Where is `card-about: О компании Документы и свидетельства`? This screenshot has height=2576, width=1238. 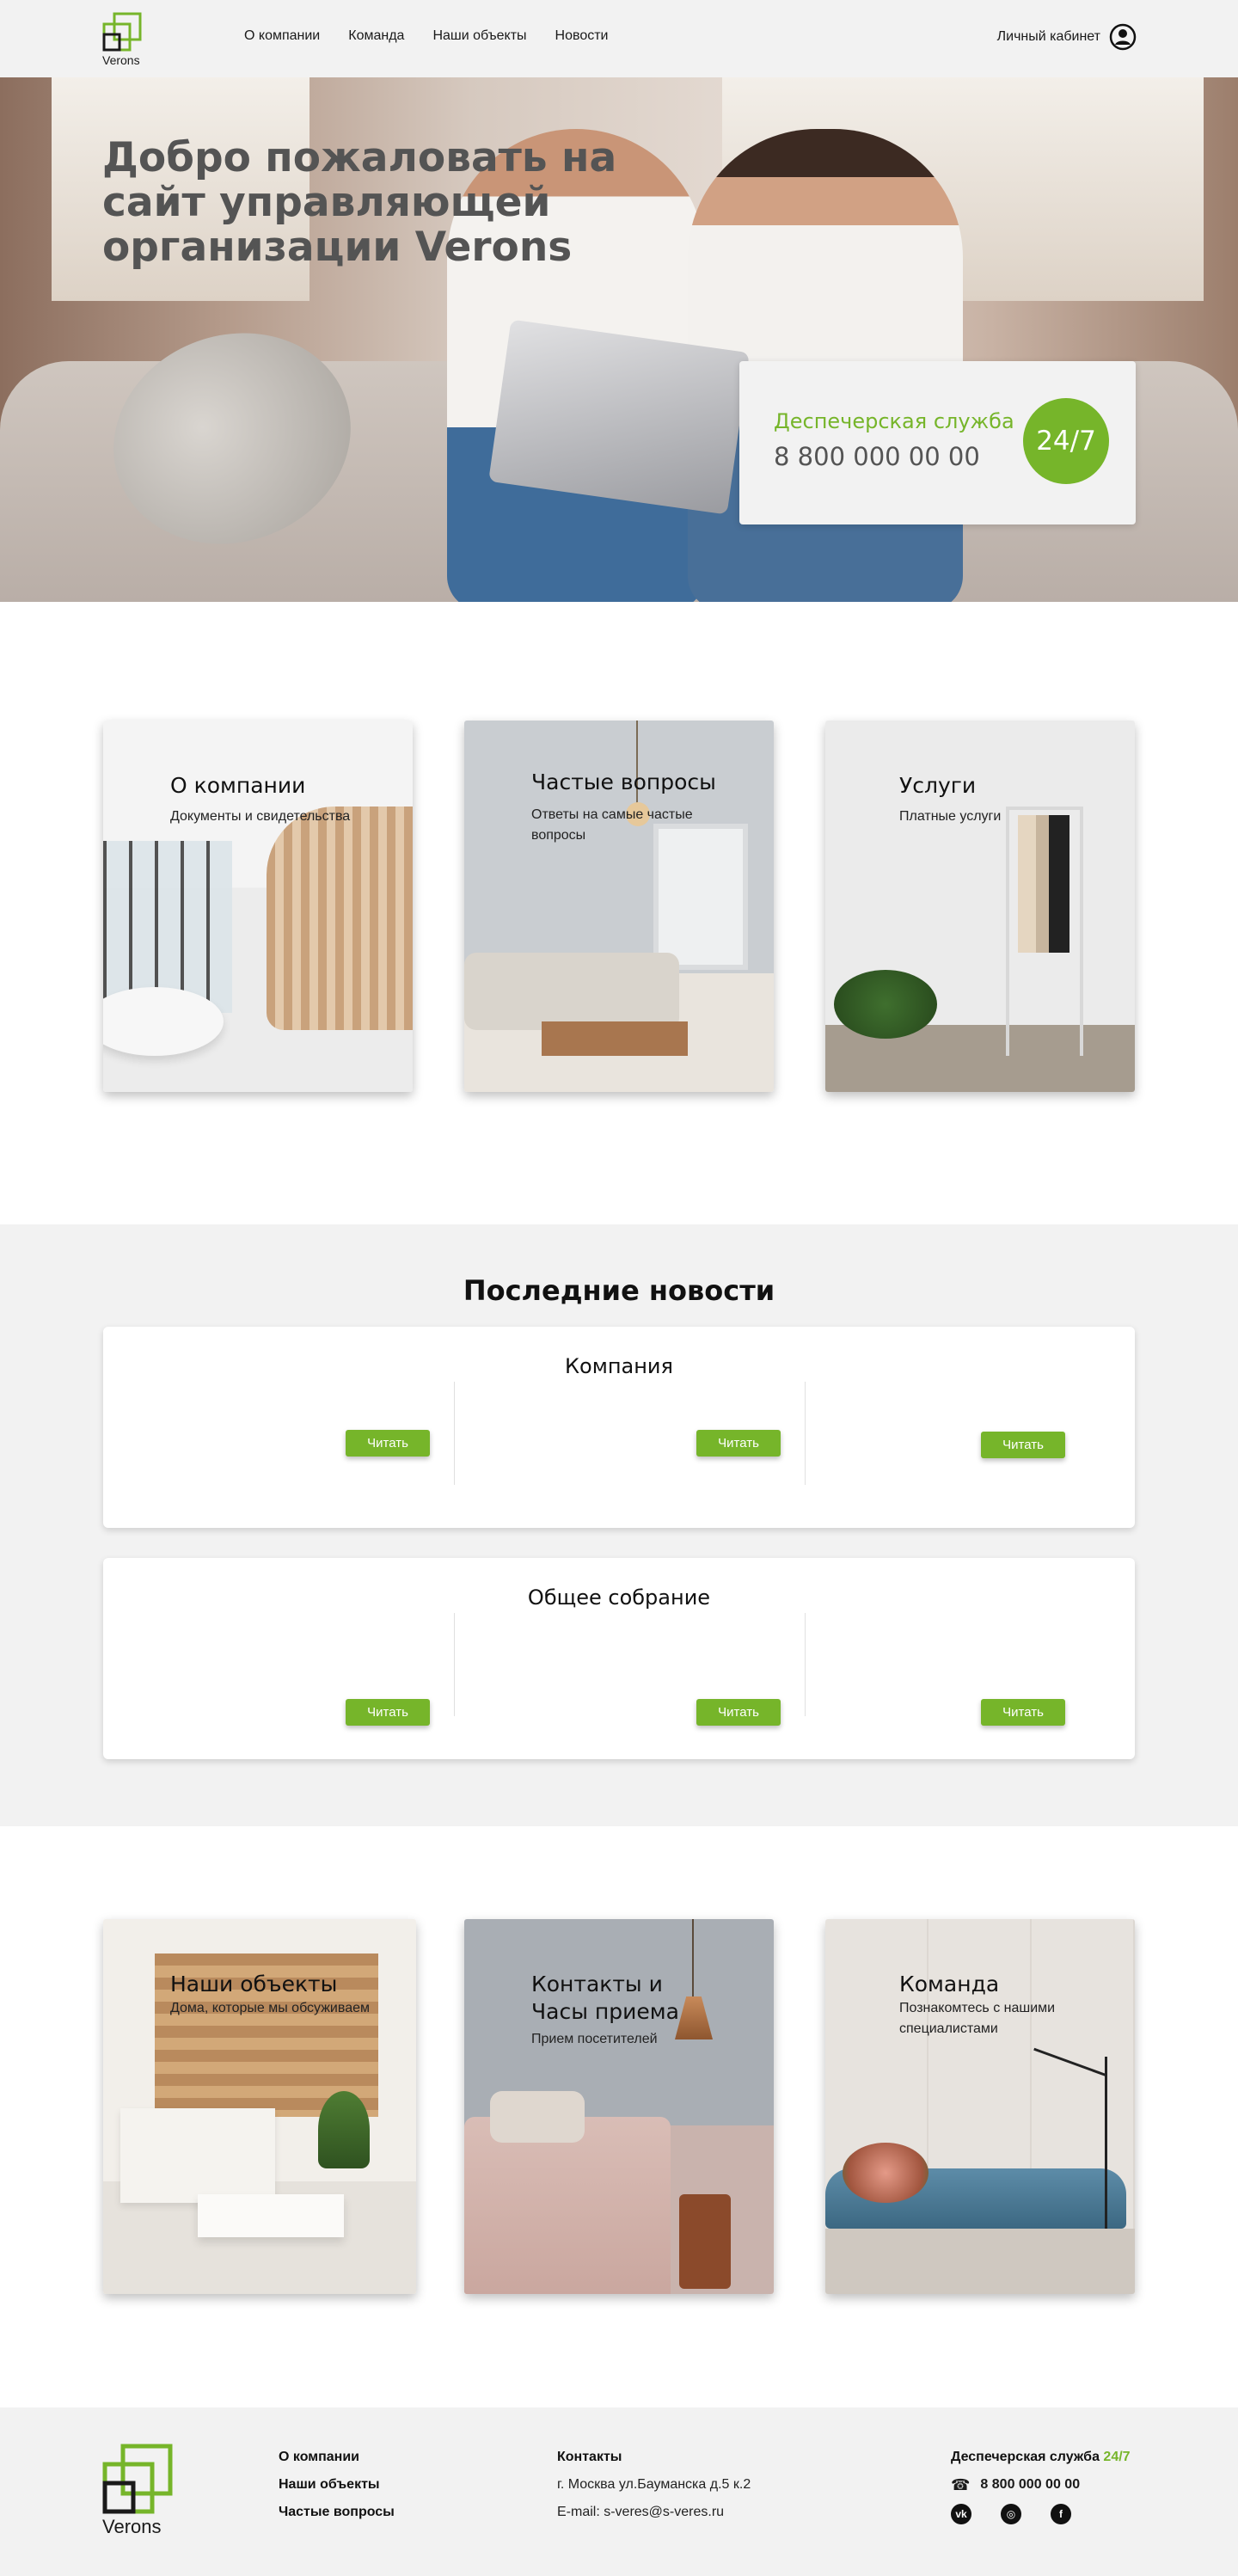 card-about: О компании Документы и свидетельства is located at coordinates (258, 906).